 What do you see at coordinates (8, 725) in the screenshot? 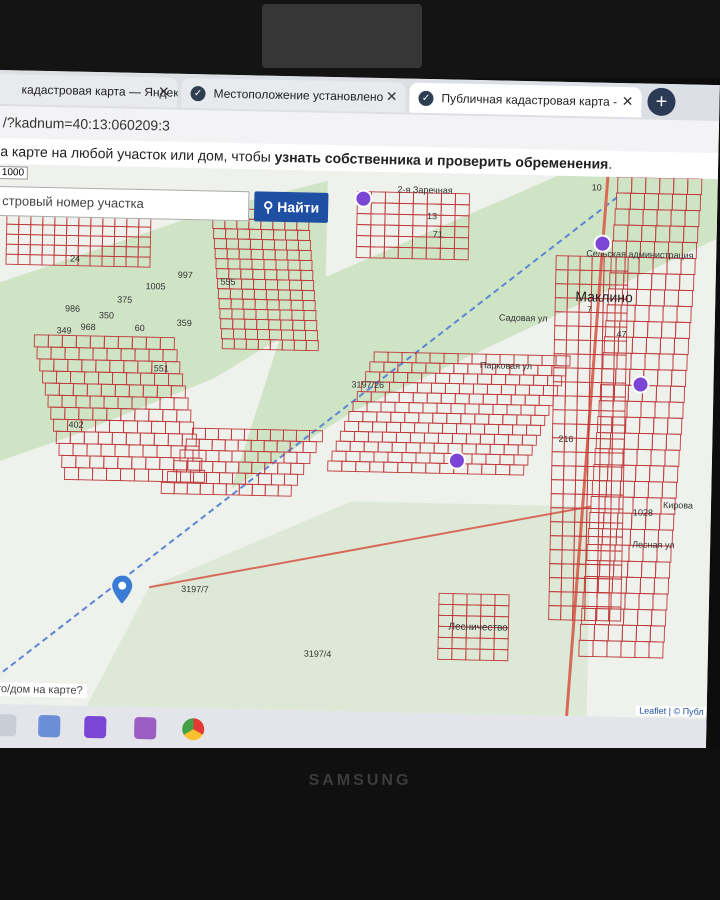
I see `file-explorer-icon` at bounding box center [8, 725].